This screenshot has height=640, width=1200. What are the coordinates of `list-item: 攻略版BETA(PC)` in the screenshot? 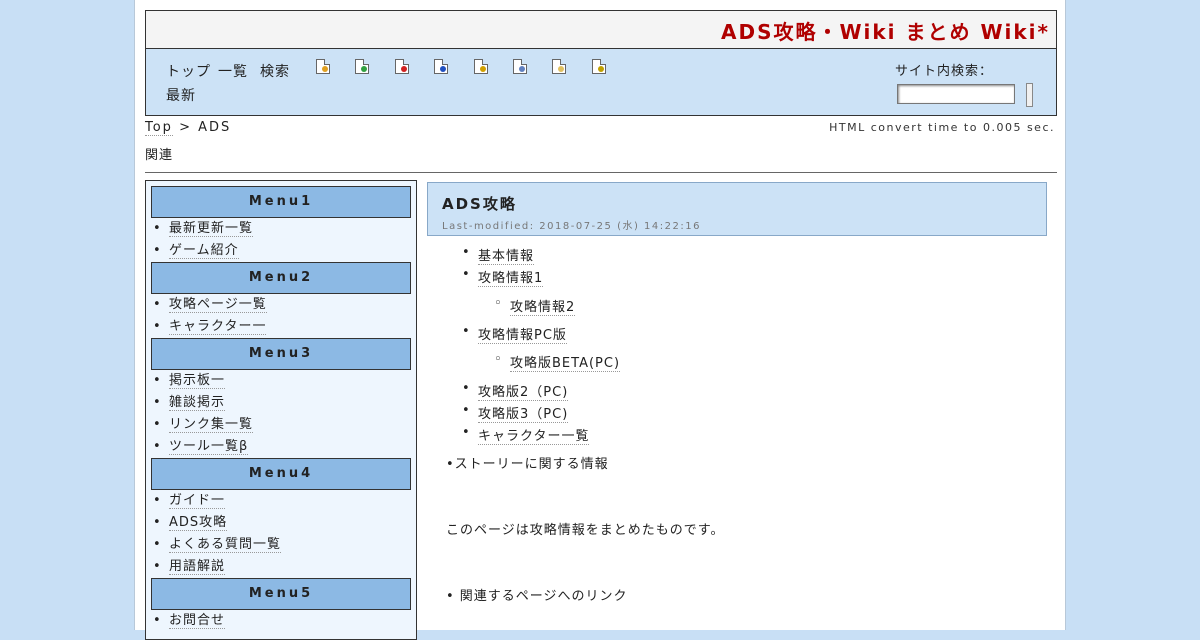 It's located at (557, 362).